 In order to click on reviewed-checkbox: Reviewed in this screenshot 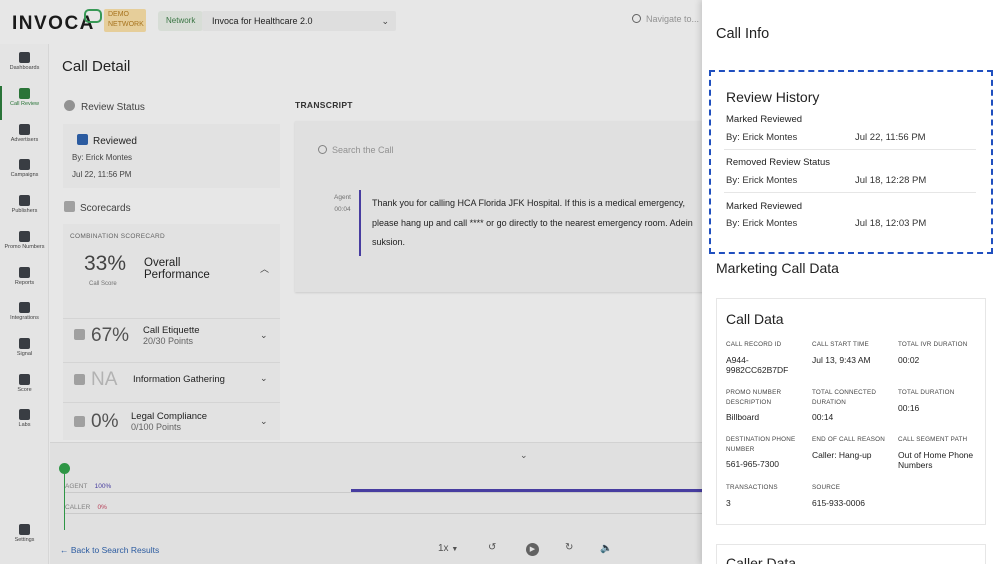, I will do `click(107, 140)`.